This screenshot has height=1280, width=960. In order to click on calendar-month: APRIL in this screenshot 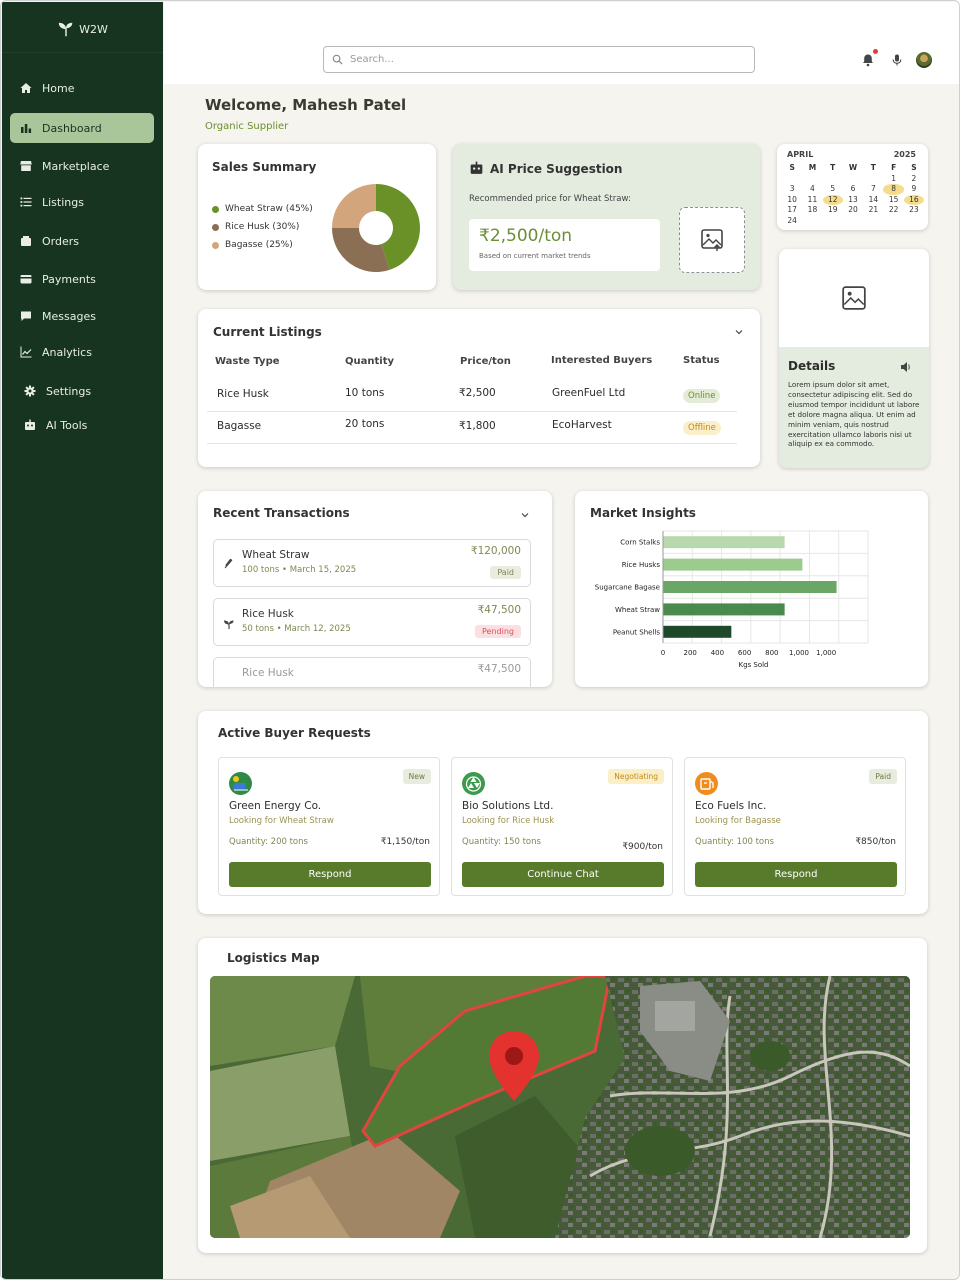, I will do `click(800, 154)`.